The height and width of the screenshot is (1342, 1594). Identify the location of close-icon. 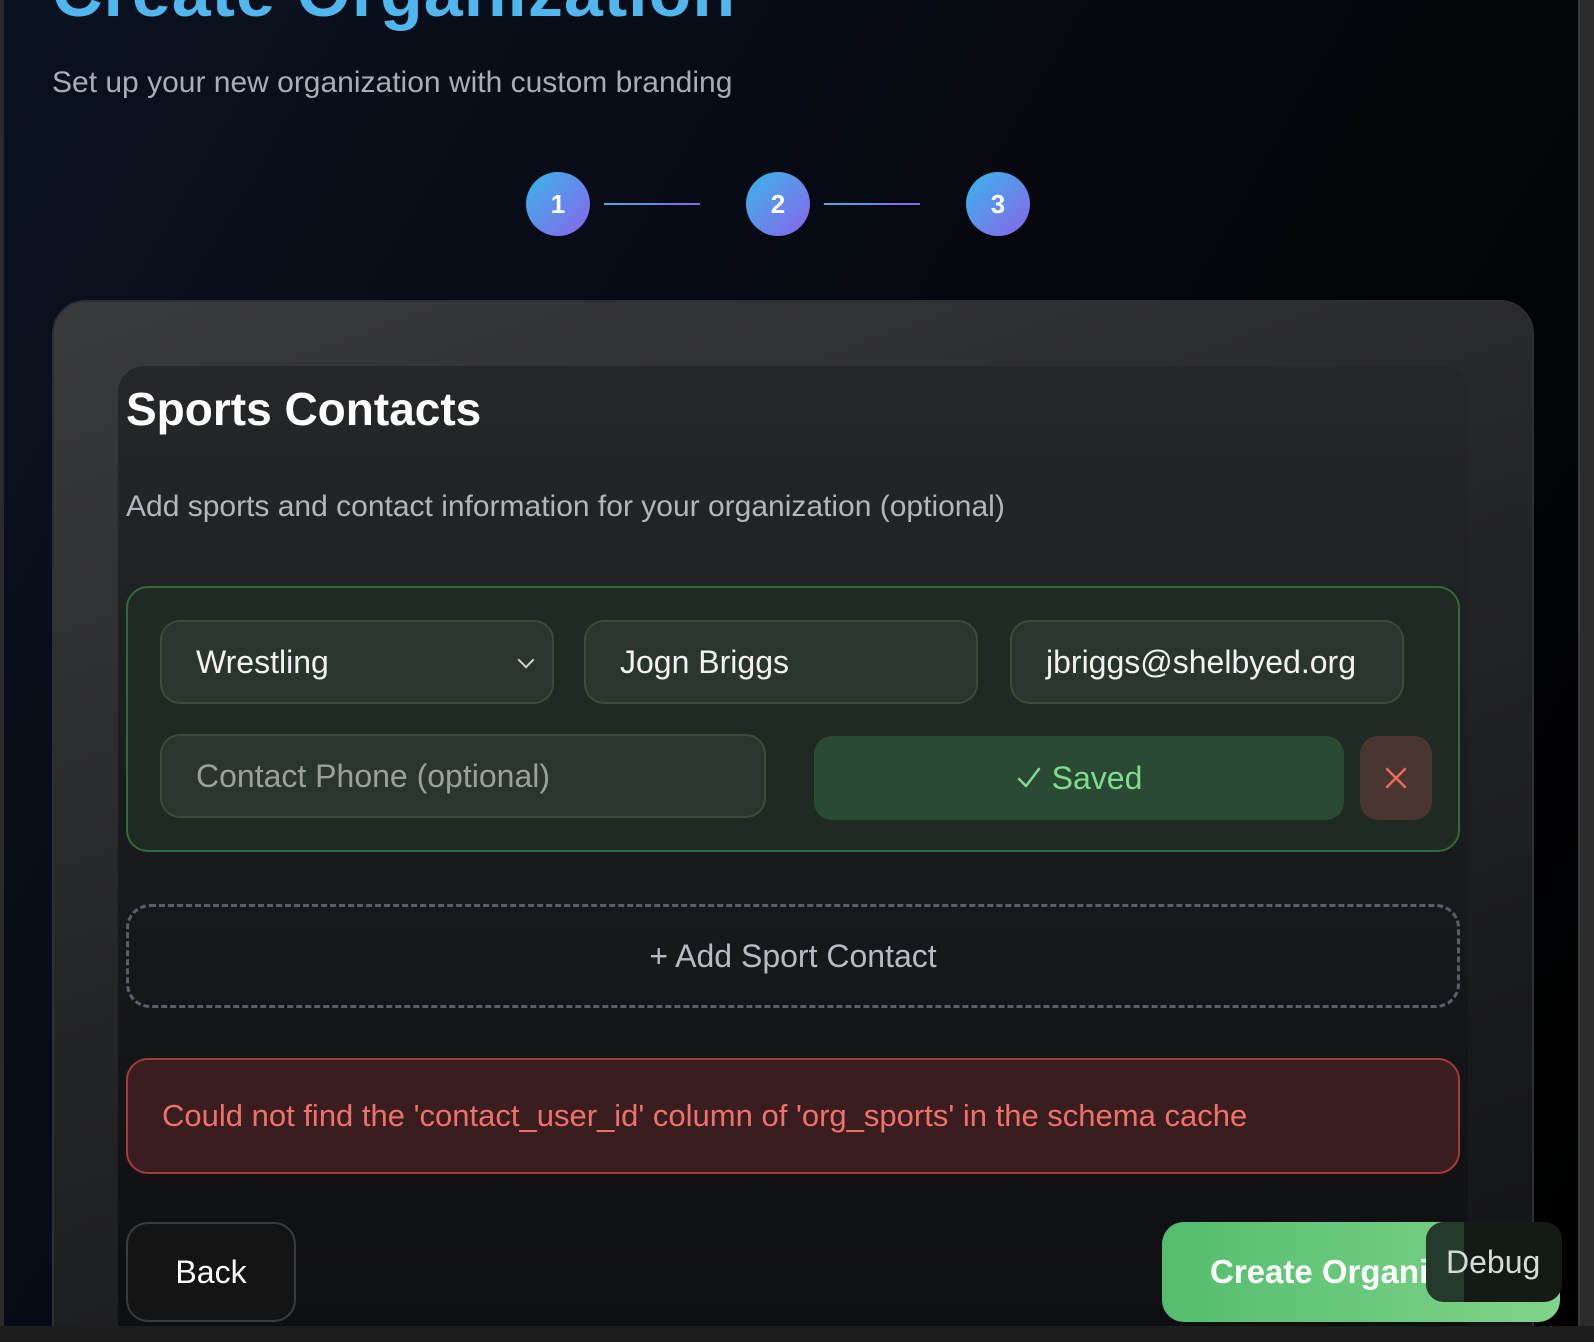
(1396, 778).